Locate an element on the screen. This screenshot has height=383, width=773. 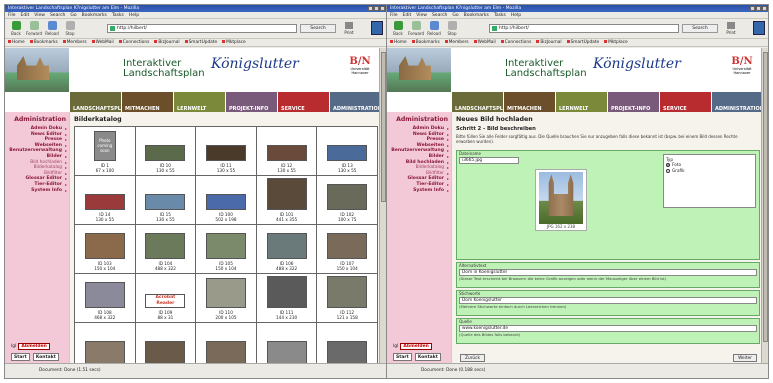
catalog-item: ID 13 130 x 55 is located at coordinates (347, 151).